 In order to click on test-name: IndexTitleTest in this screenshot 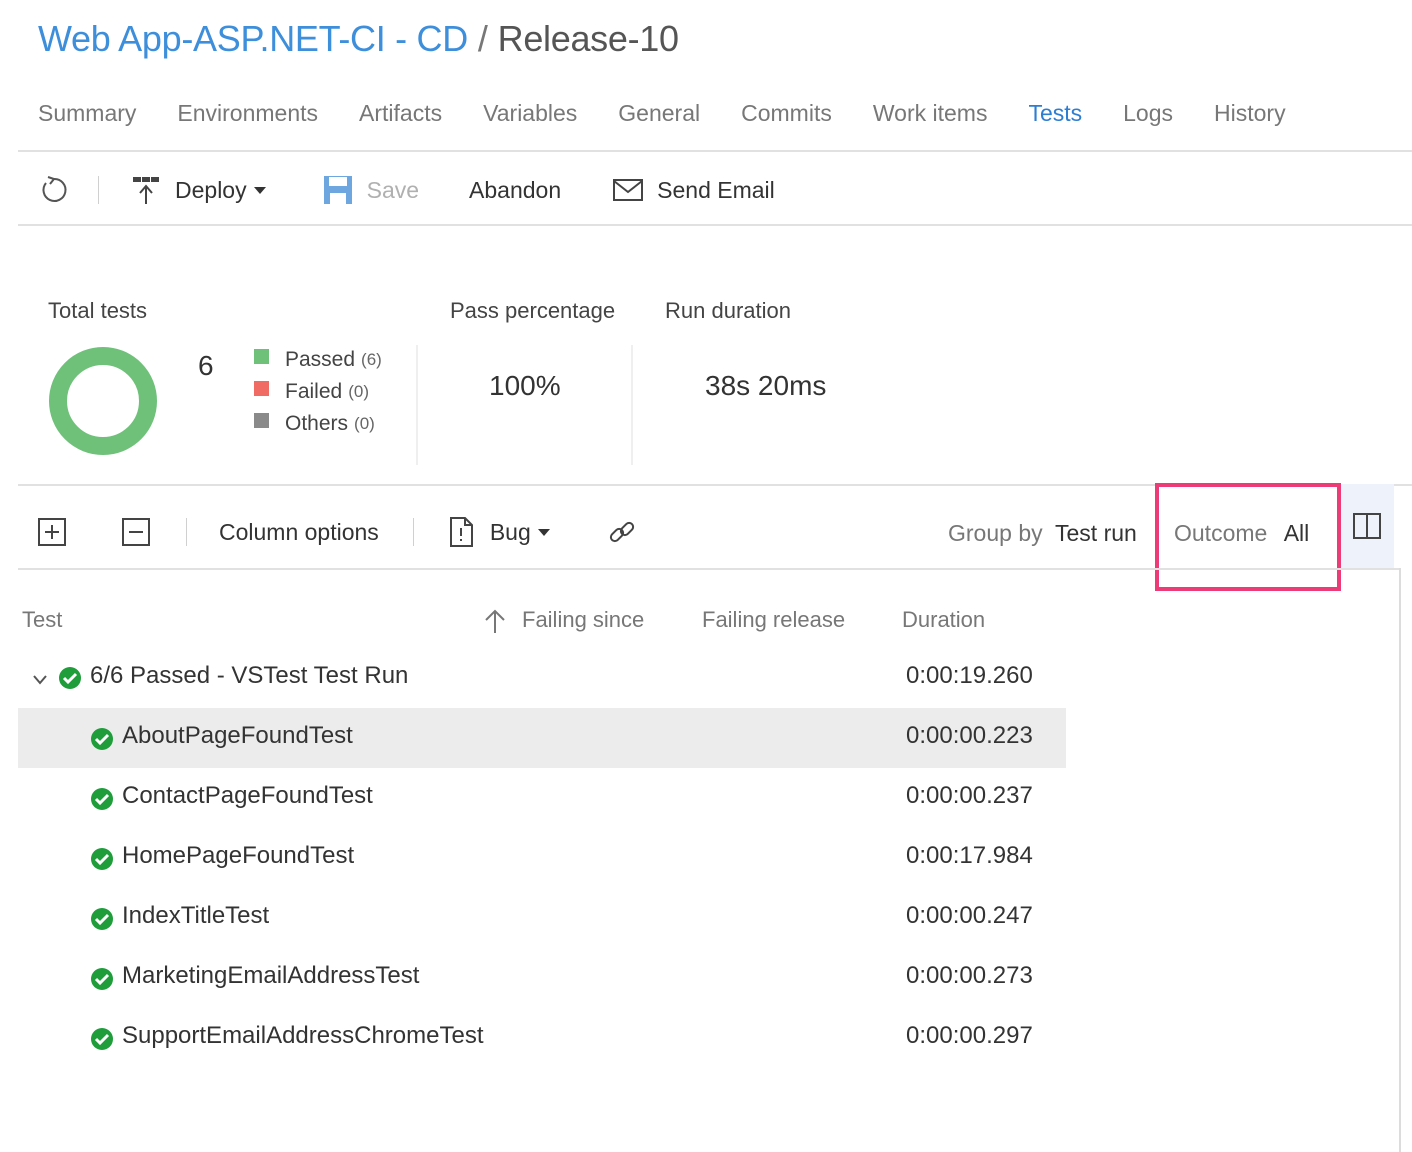, I will do `click(196, 915)`.